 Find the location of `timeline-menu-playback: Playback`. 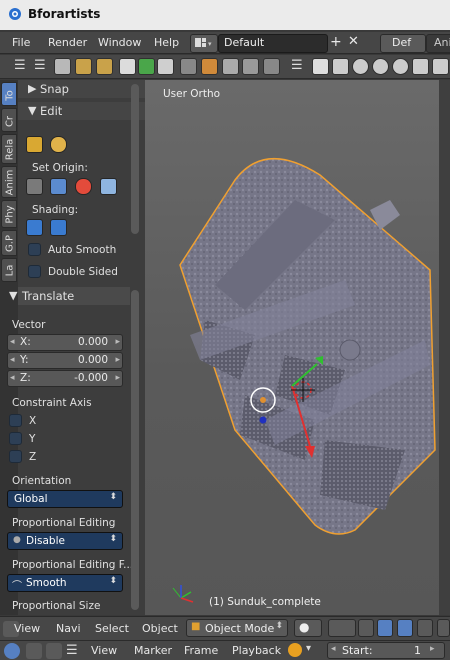

timeline-menu-playback: Playback is located at coordinates (256, 650).